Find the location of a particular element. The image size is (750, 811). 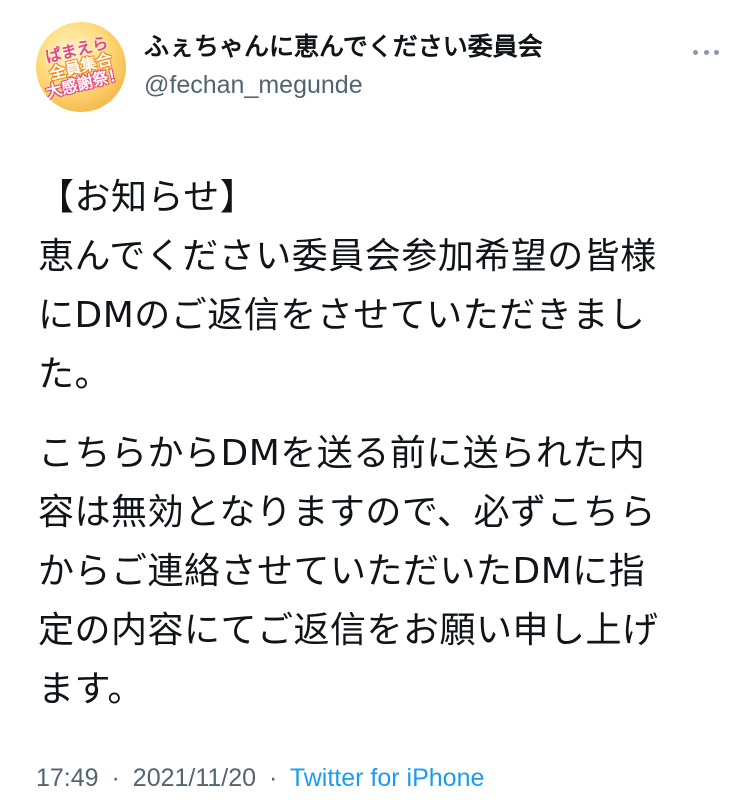

more-options-button is located at coordinates (706, 52).